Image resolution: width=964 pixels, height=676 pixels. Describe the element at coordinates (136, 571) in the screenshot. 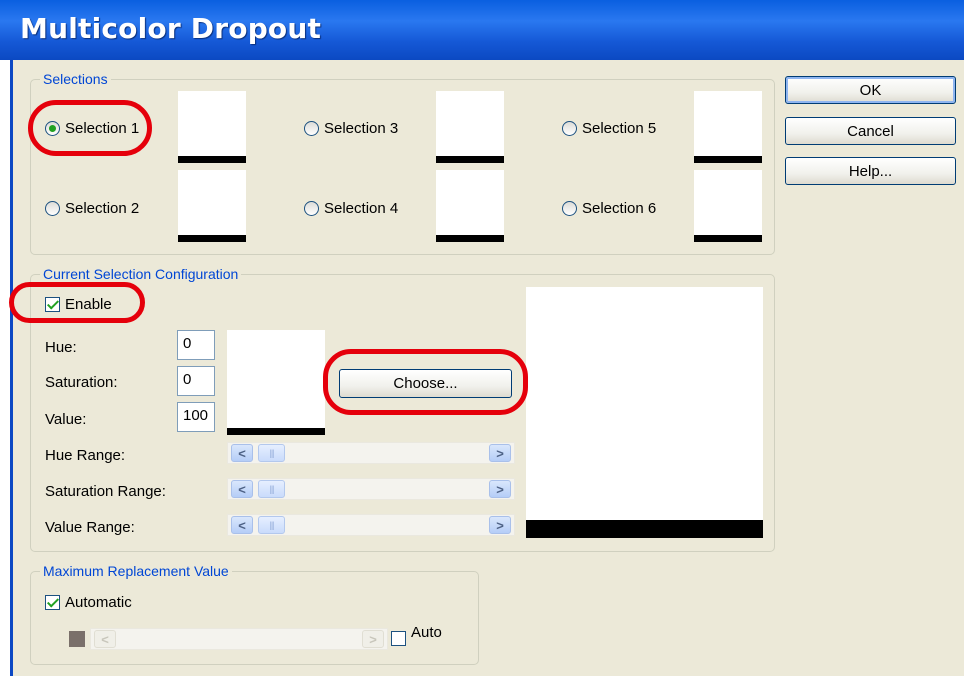

I see `max-replacement-legend: Maximum Replacement Value` at that location.